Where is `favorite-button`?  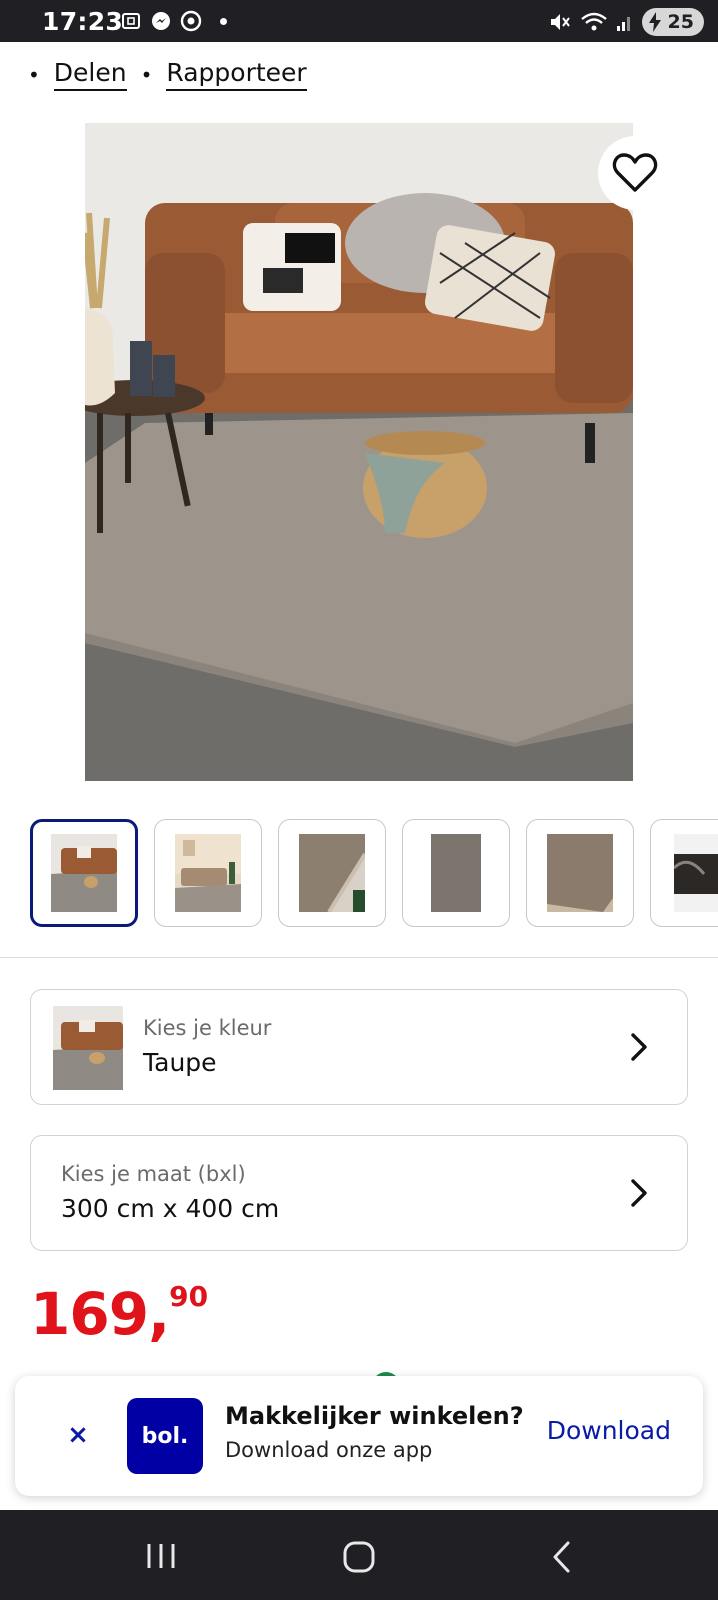
favorite-button is located at coordinates (635, 173).